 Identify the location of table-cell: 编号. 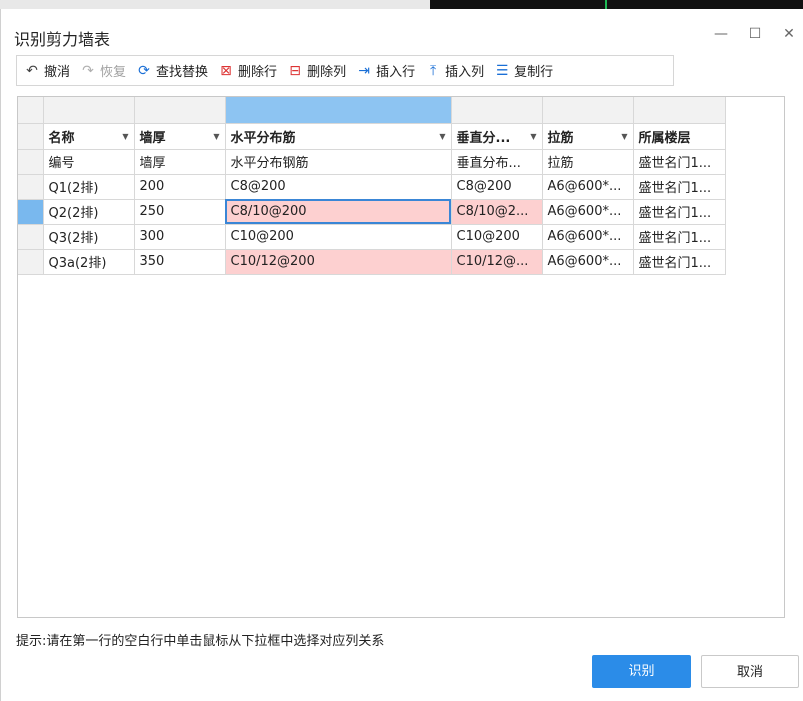
(89, 162).